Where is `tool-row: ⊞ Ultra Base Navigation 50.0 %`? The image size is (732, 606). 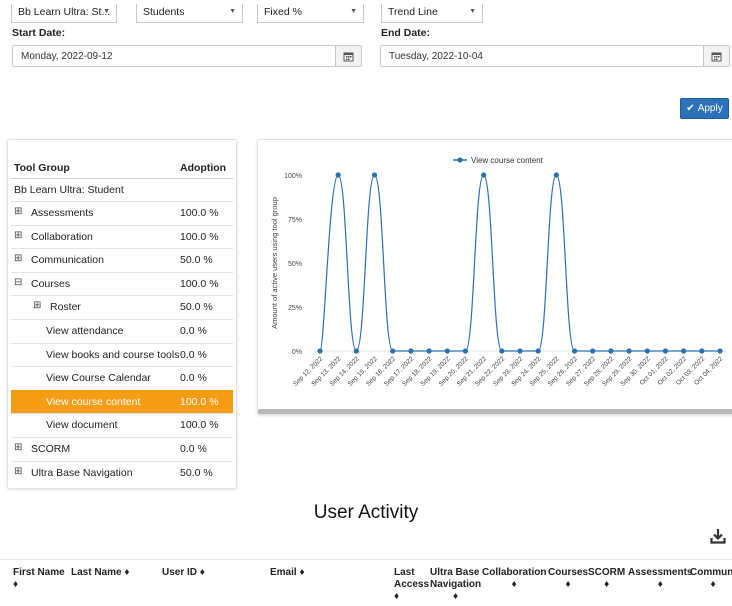
tool-row: ⊞ Ultra Base Navigation 50.0 % is located at coordinates (122, 472).